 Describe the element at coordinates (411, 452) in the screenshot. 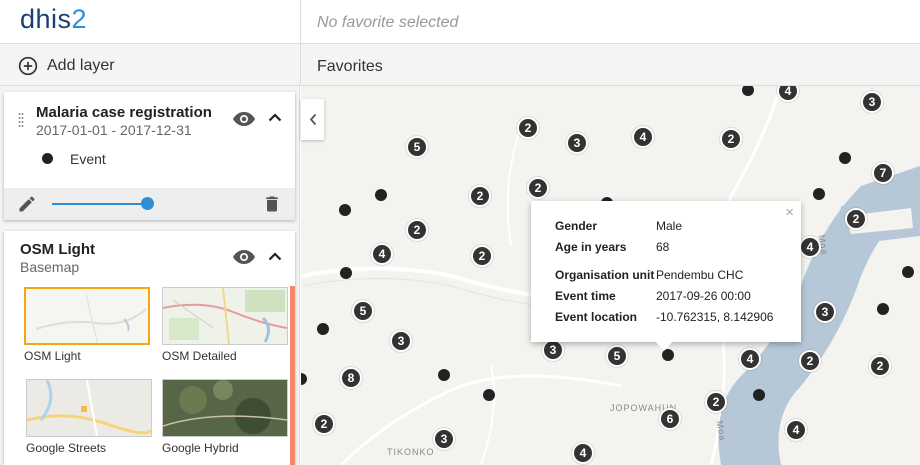

I see `place-label: TIKONKO` at that location.